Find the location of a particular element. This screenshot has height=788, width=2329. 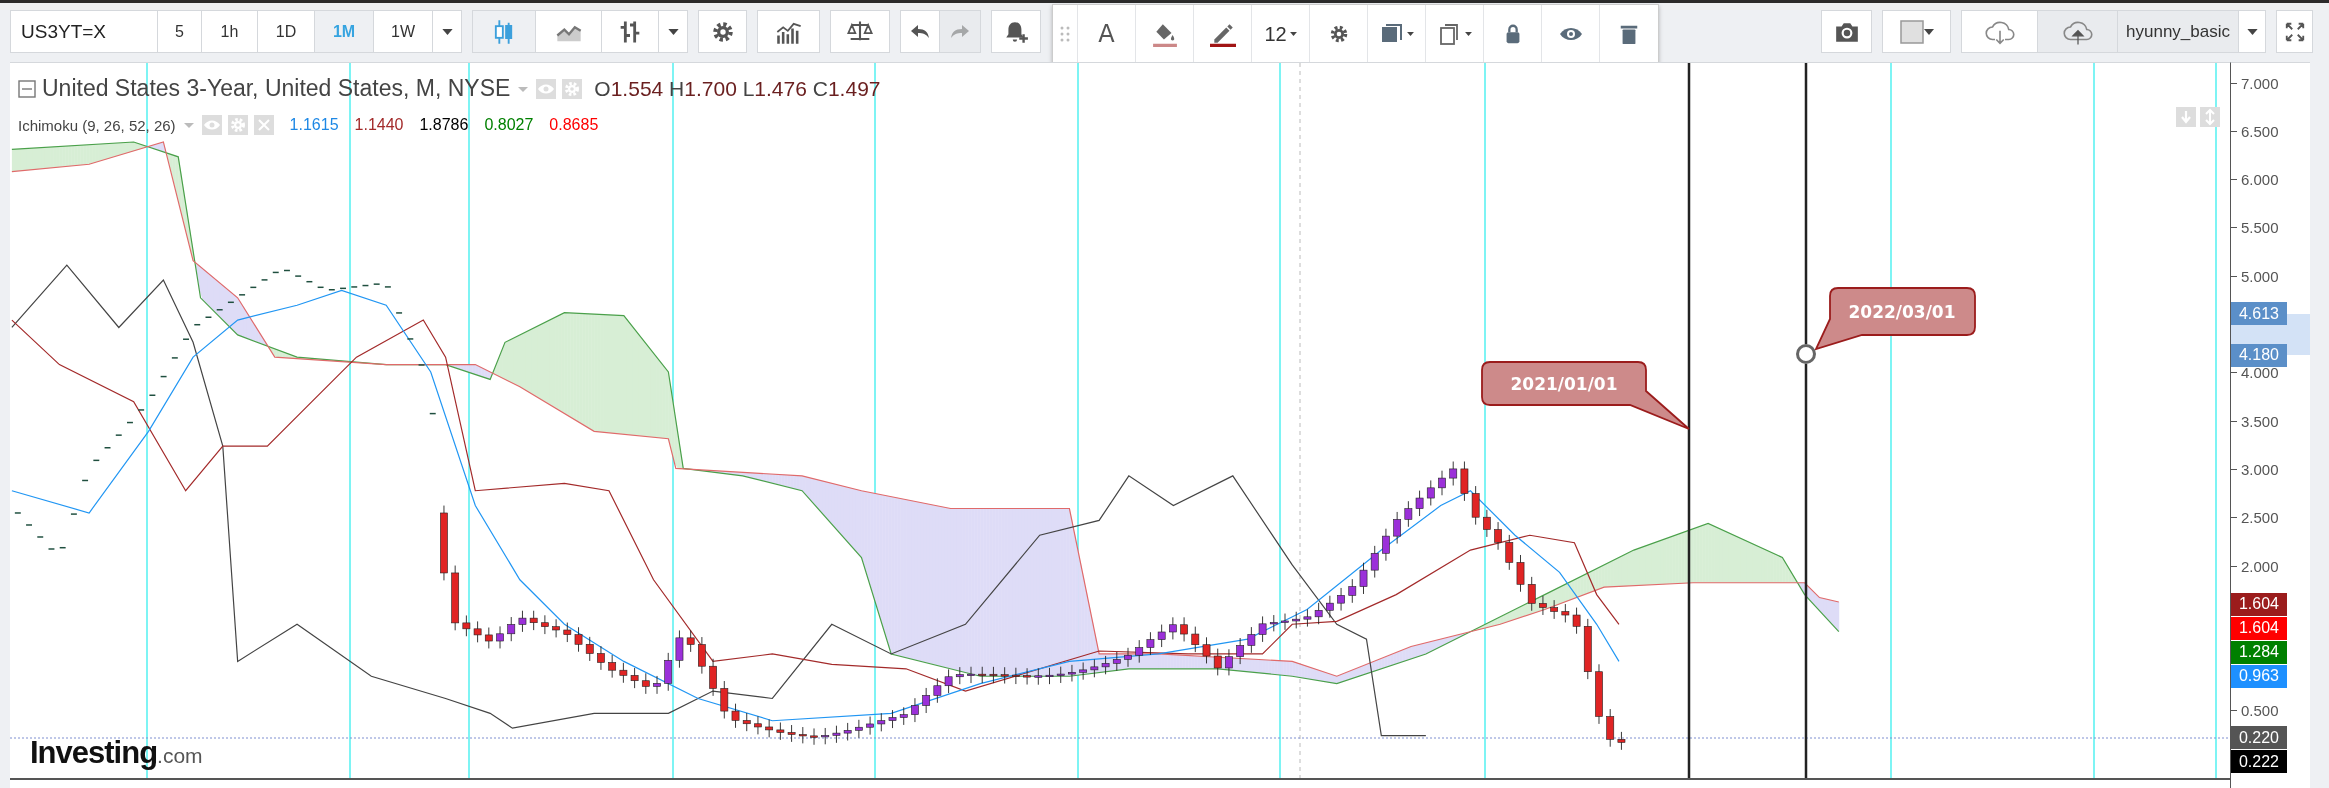

drag-handle is located at coordinates (1806, 354).